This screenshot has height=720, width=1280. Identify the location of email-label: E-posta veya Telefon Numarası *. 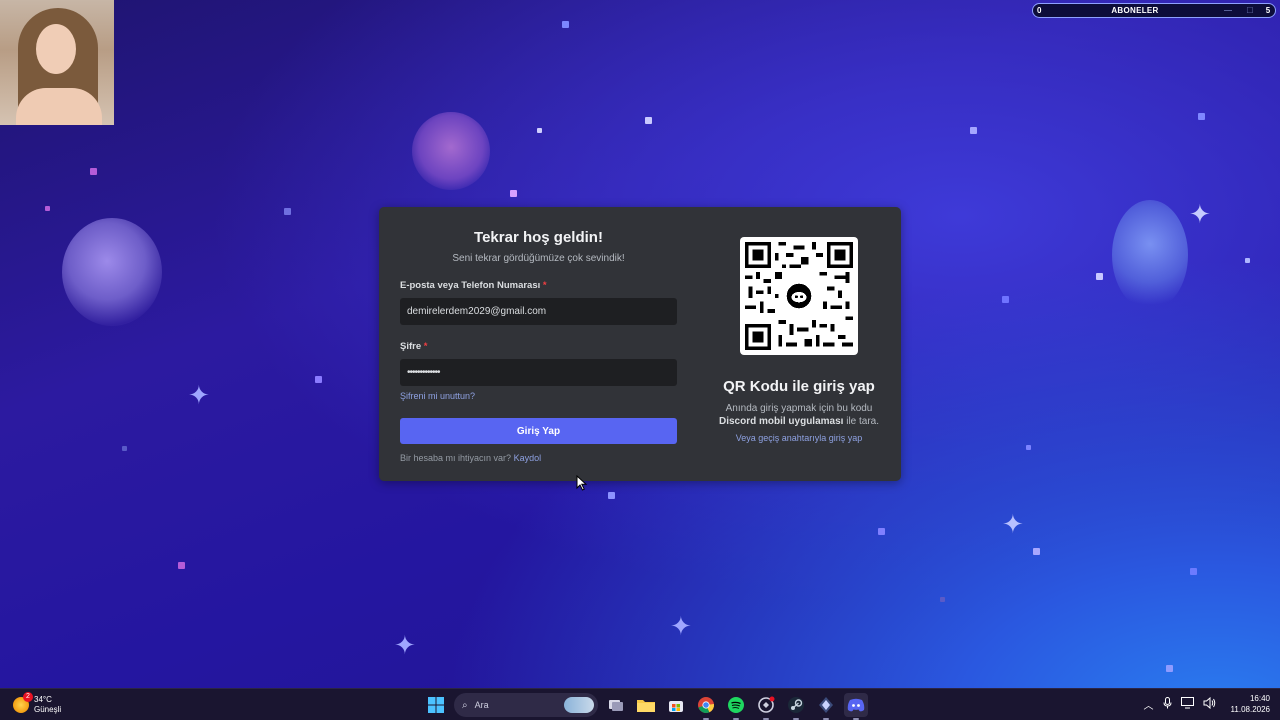
(473, 285).